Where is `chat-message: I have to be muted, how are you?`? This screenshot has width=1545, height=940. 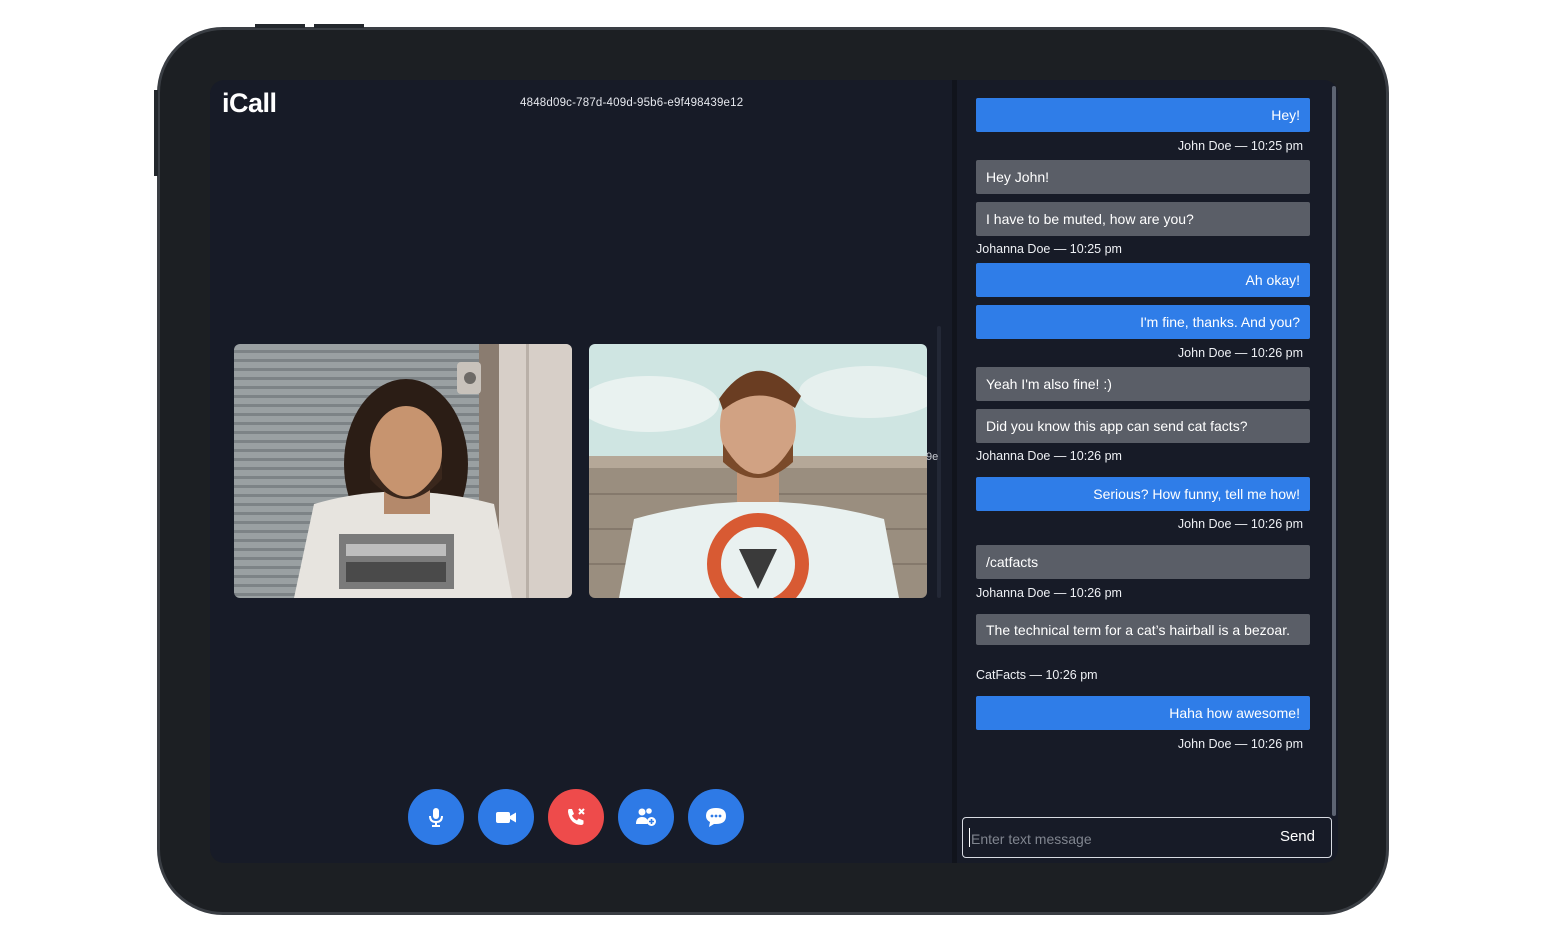 chat-message: I have to be muted, how are you? is located at coordinates (1143, 219).